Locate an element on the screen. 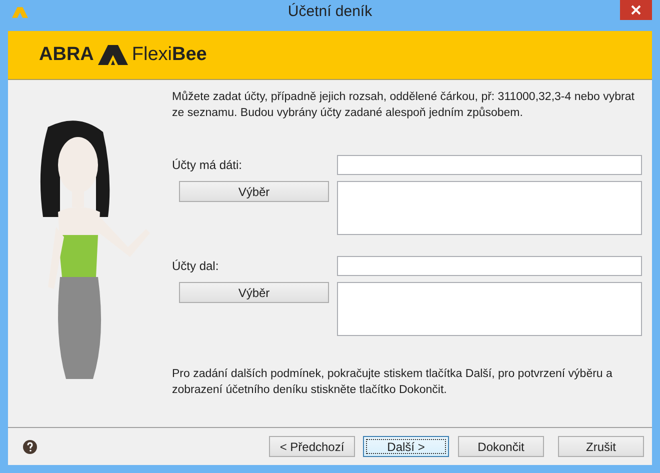 Image resolution: width=660 pixels, height=473 pixels. wizard-button: Další > is located at coordinates (406, 446).